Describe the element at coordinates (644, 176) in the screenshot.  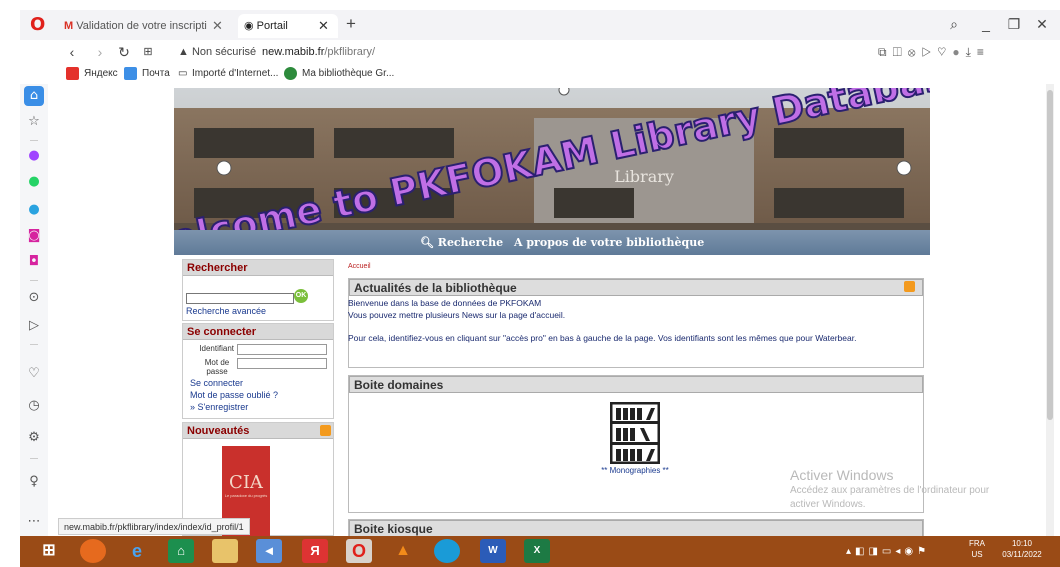
I see `library-sign: Library` at that location.